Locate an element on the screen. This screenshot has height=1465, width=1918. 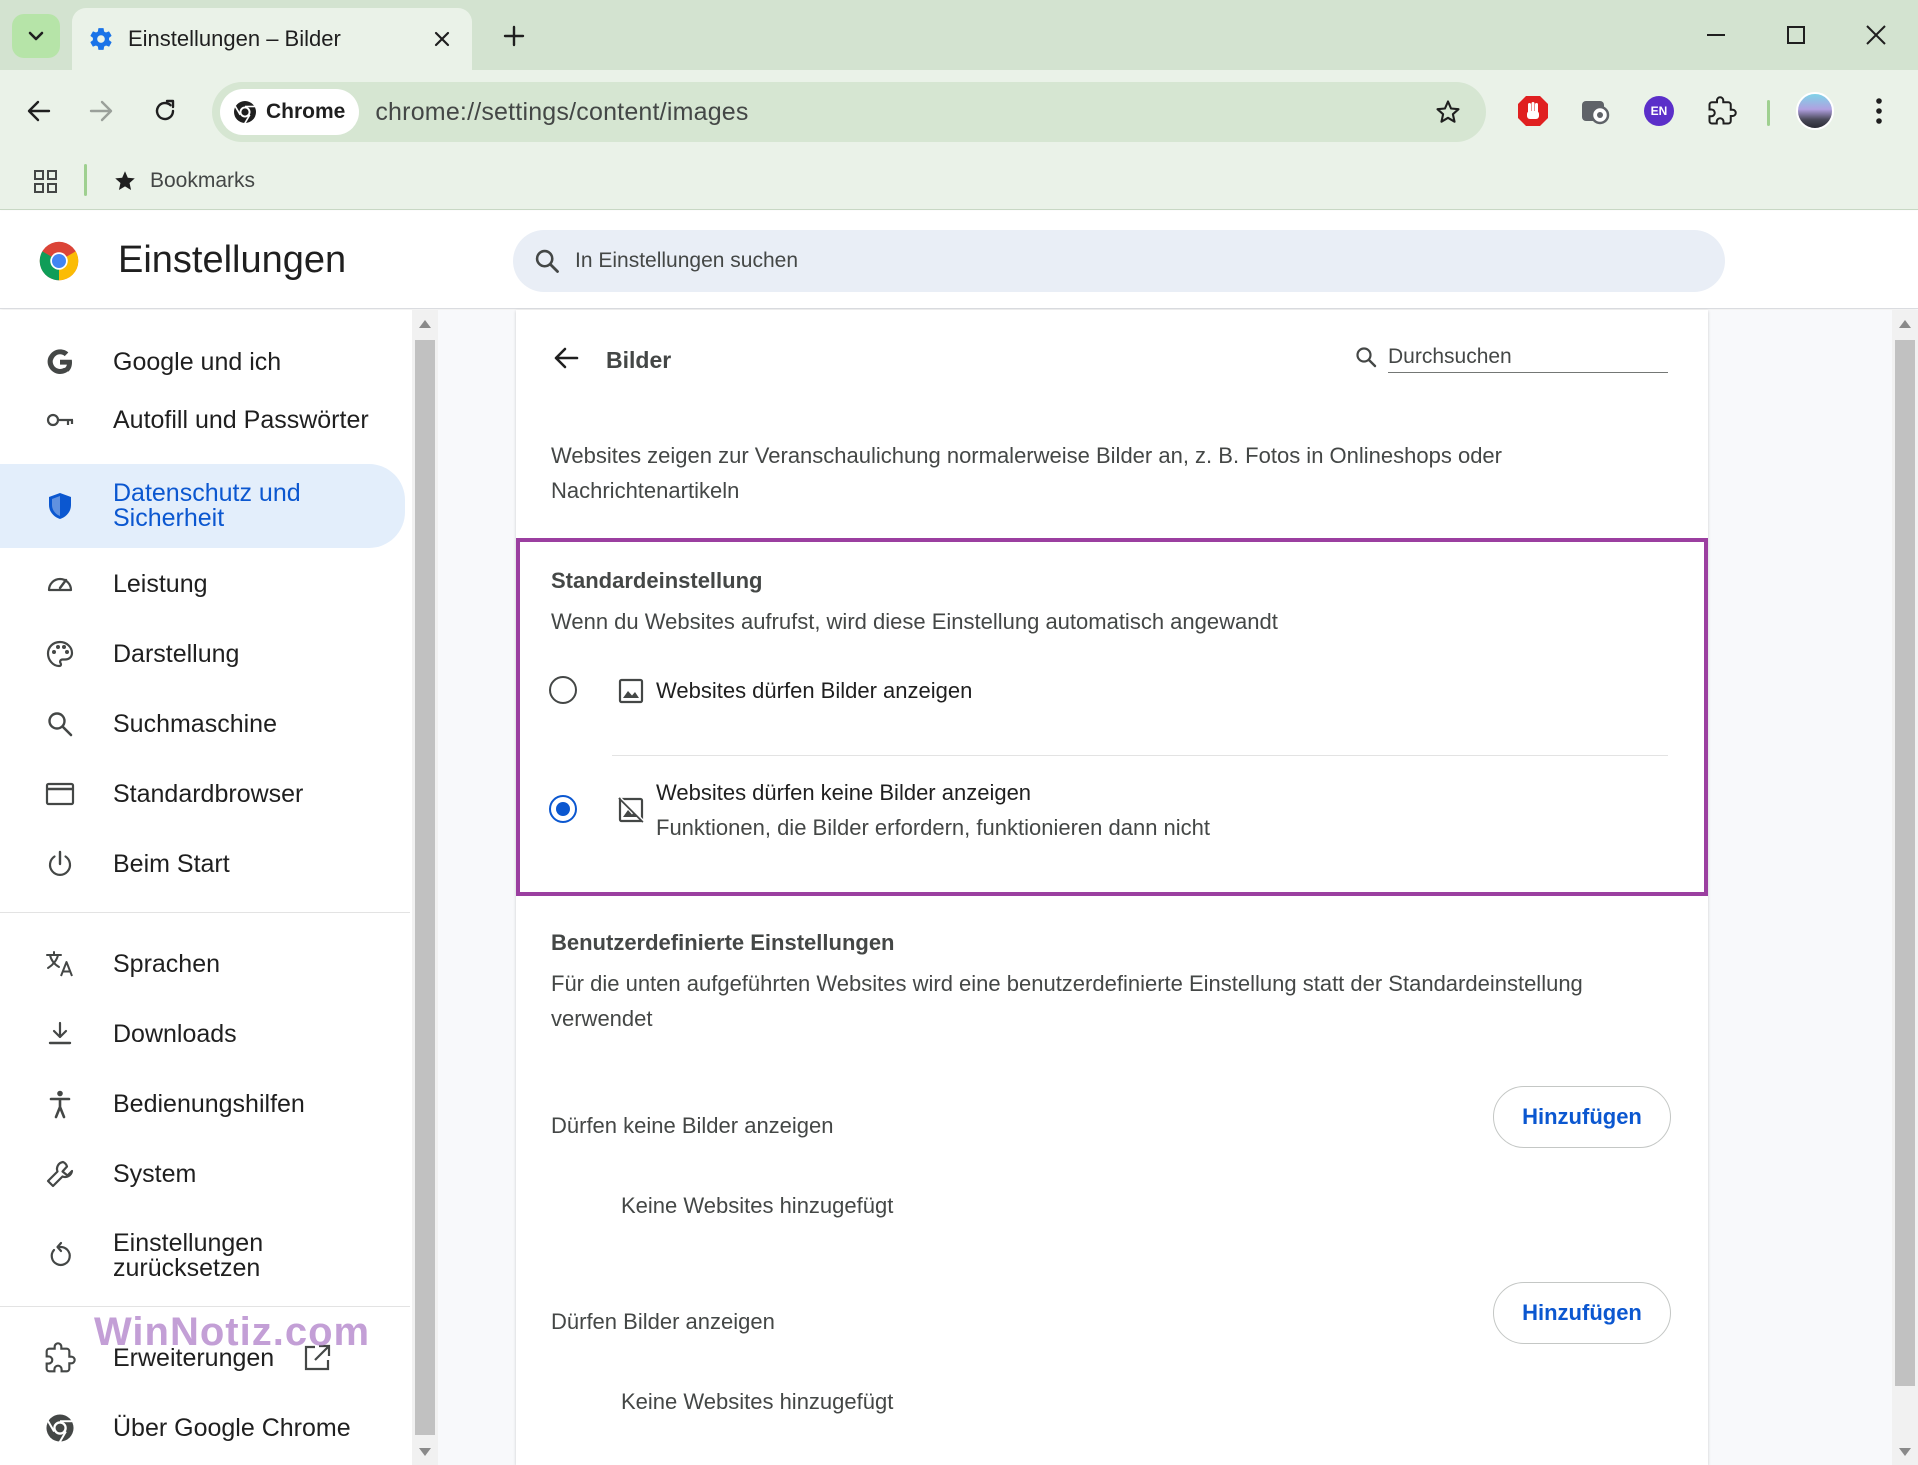
accessibility-icon is located at coordinates (60, 1104).